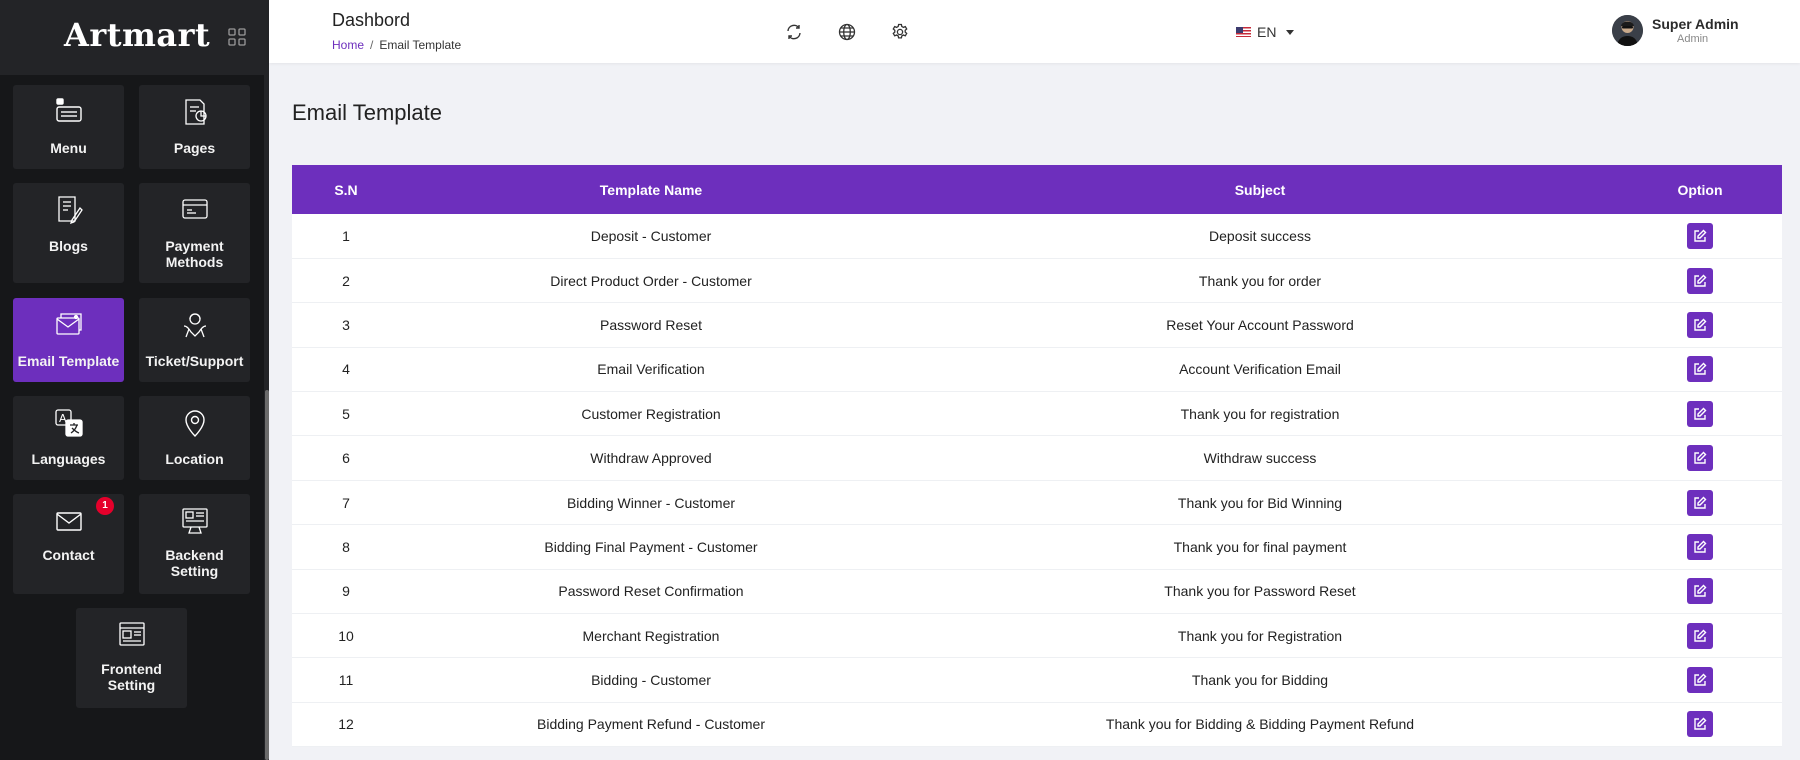 The height and width of the screenshot is (760, 1800). Describe the element at coordinates (1260, 281) in the screenshot. I see `cell-subject: Thank you for order` at that location.